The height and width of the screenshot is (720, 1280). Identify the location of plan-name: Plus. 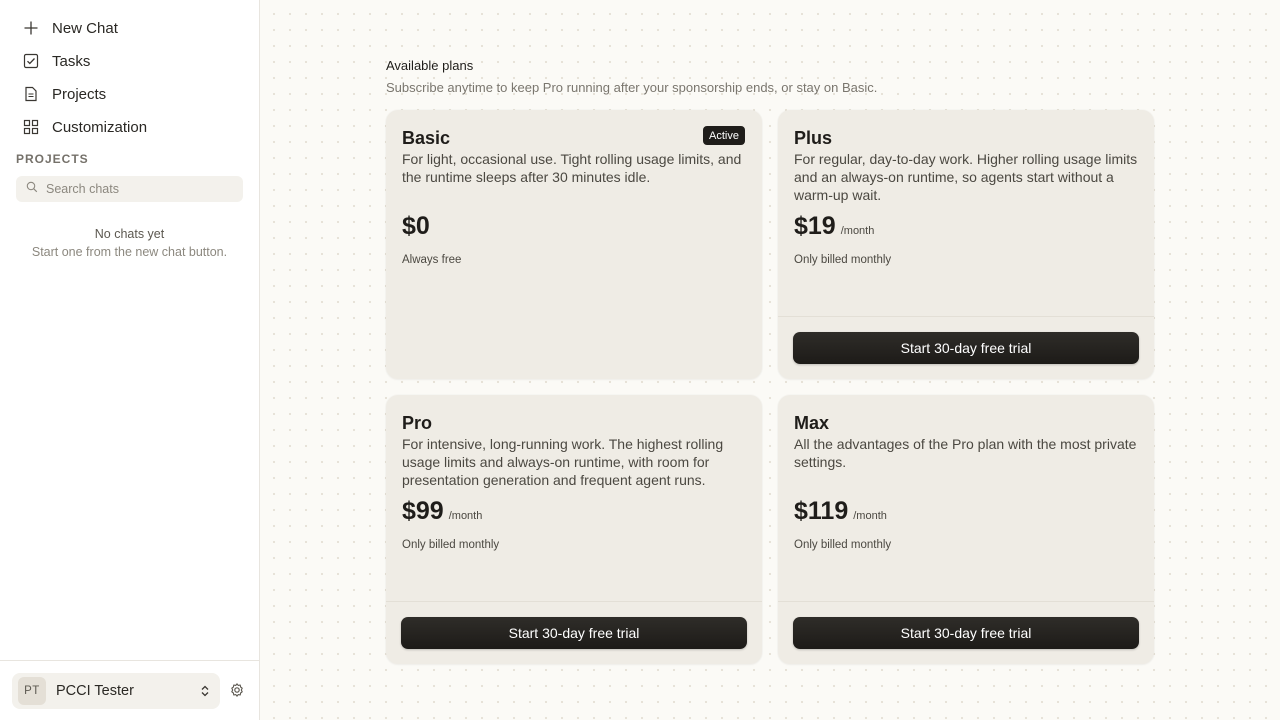
(813, 138).